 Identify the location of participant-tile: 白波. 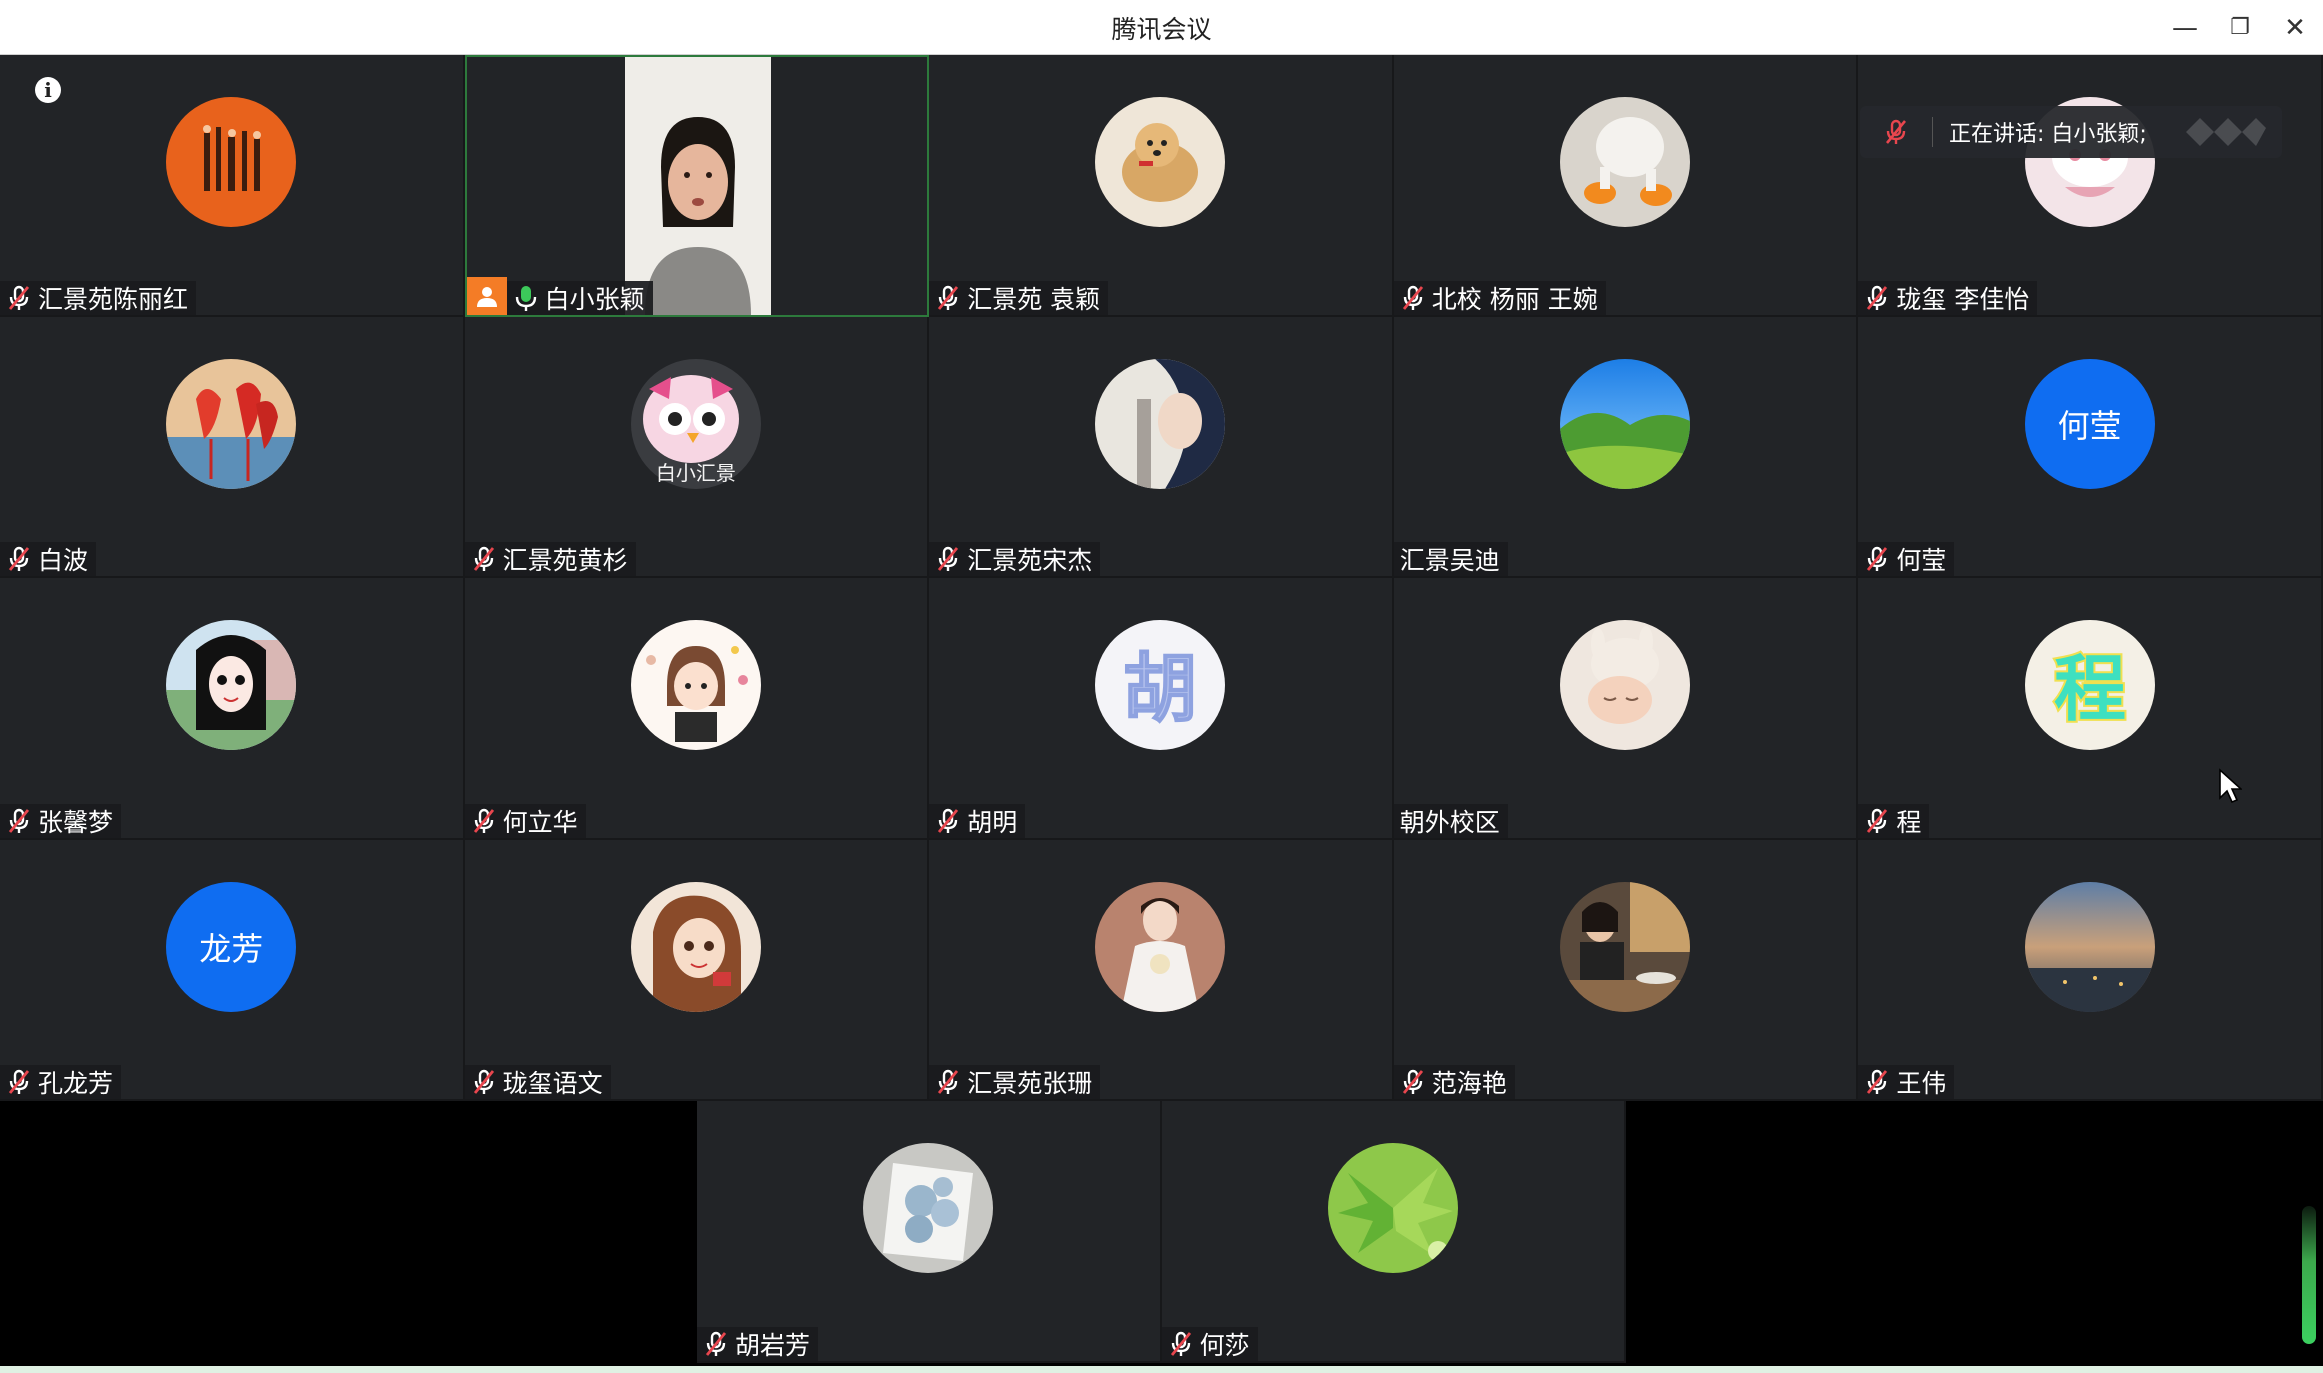
(232, 447).